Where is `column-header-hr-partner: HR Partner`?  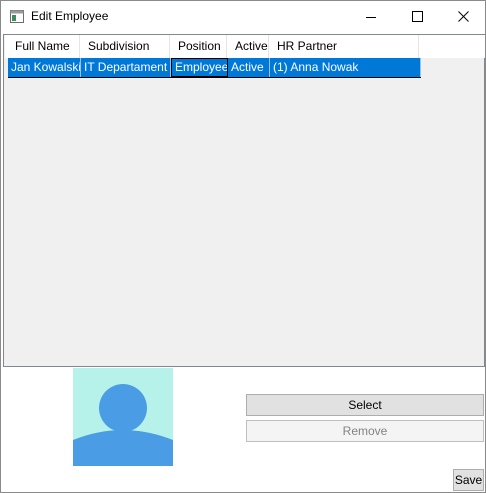
column-header-hr-partner: HR Partner is located at coordinates (344, 46).